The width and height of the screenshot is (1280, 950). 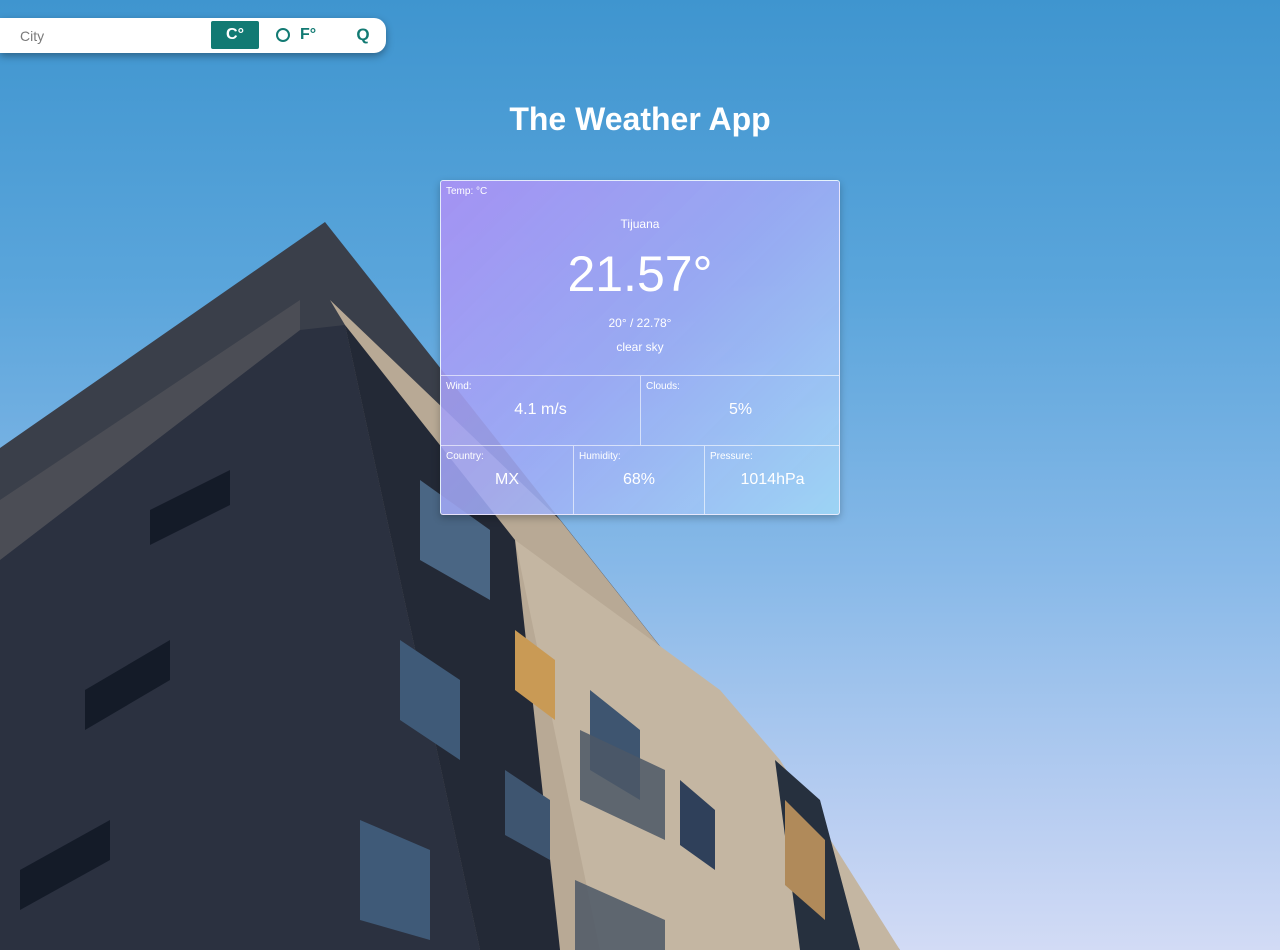 I want to click on search-button: Q, so click(x=363, y=35).